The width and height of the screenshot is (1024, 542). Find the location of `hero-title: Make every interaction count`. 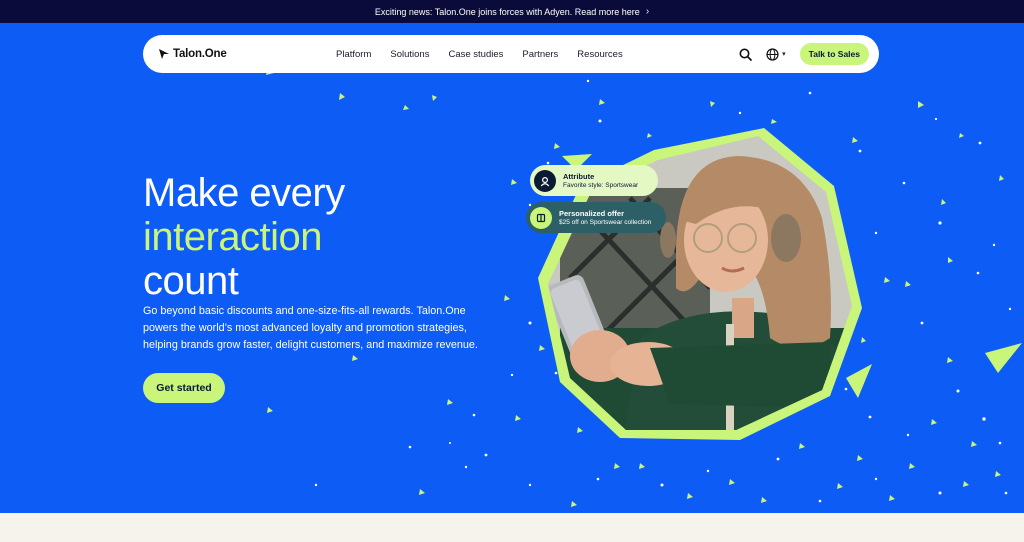

hero-title: Make every interaction count is located at coordinates (244, 237).